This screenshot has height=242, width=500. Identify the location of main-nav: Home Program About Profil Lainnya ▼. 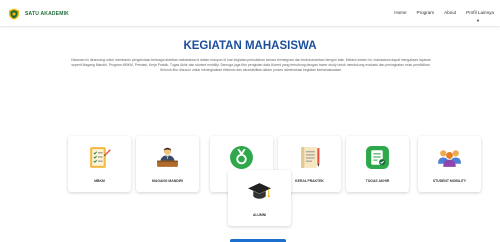
(439, 16).